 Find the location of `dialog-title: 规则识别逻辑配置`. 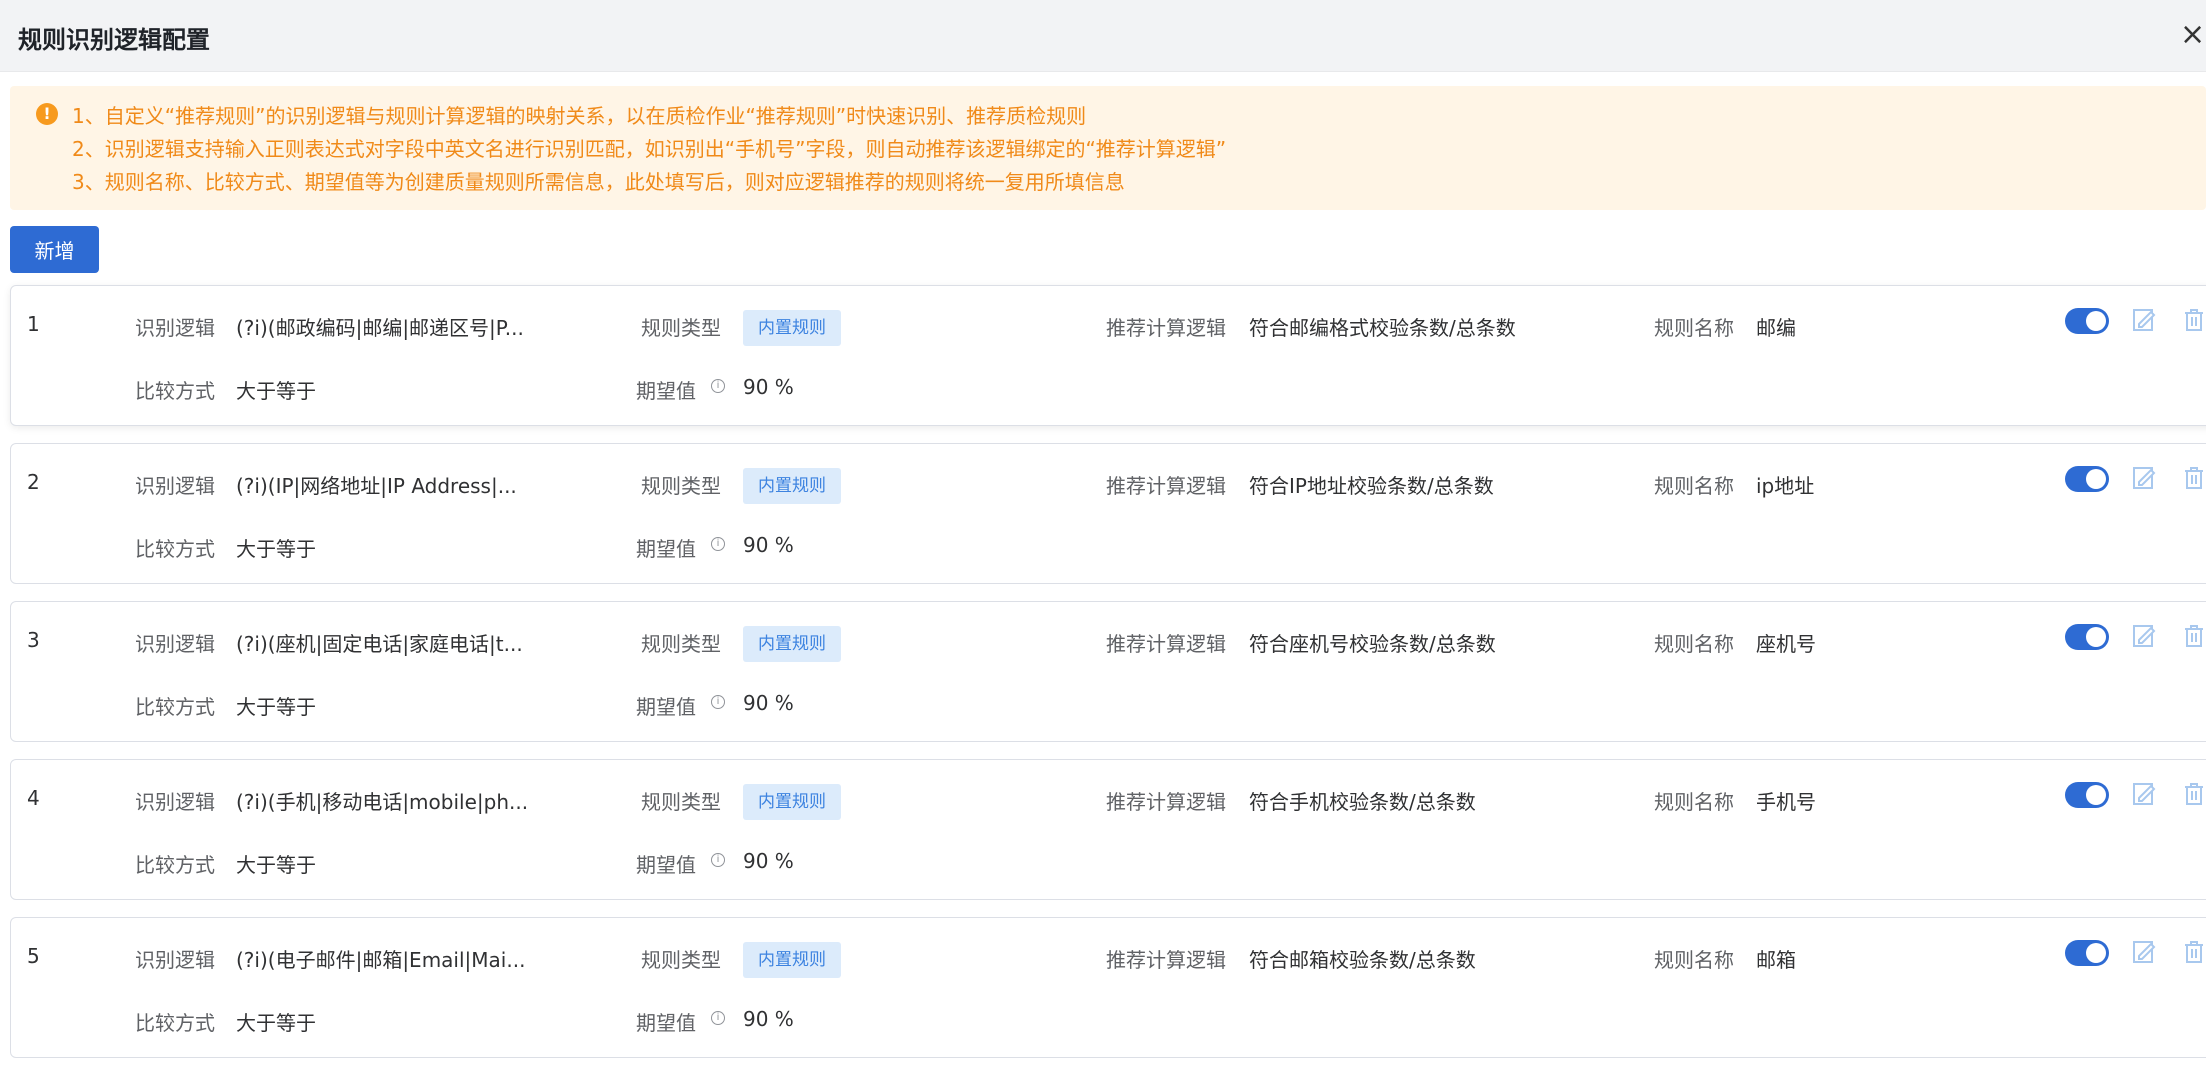

dialog-title: 规则识别逻辑配置 is located at coordinates (114, 40).